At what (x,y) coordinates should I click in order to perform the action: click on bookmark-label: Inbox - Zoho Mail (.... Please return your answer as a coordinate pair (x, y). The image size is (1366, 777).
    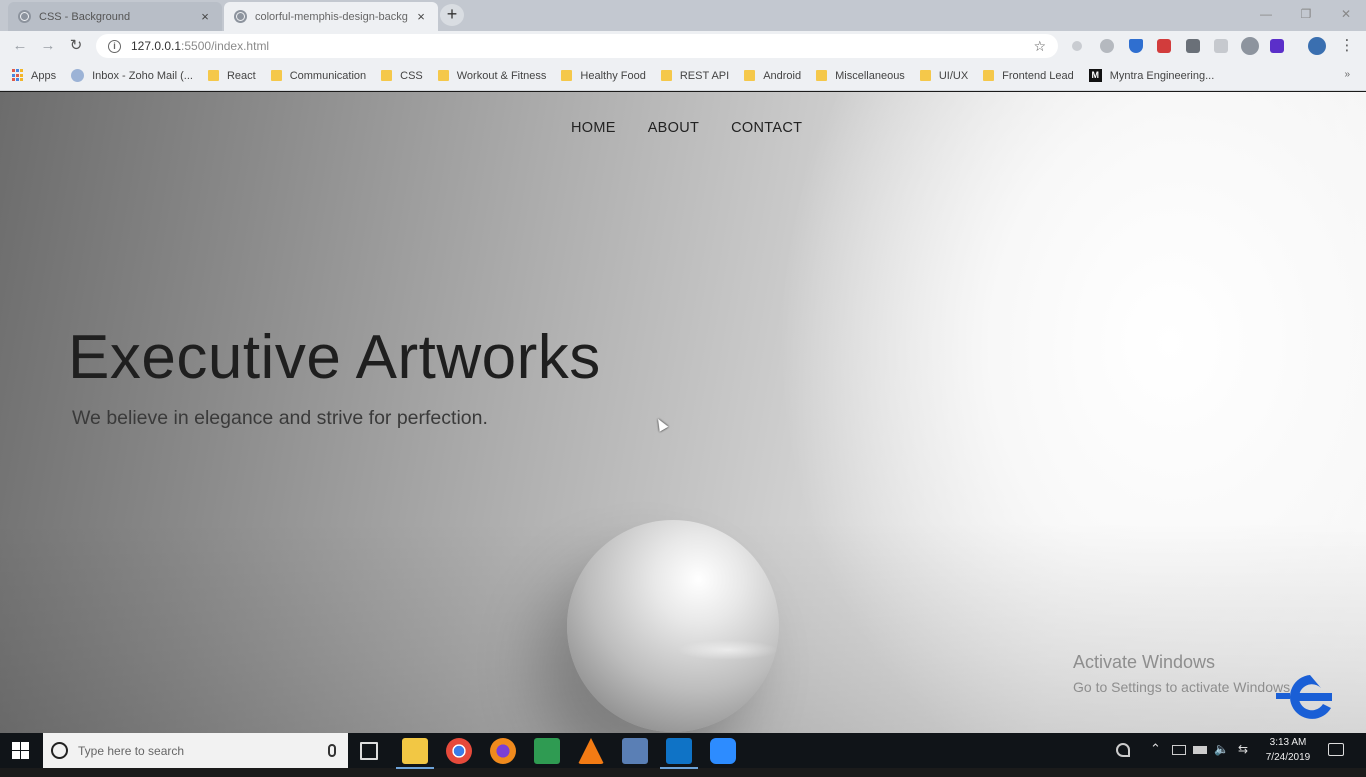
    Looking at the image, I should click on (142, 75).